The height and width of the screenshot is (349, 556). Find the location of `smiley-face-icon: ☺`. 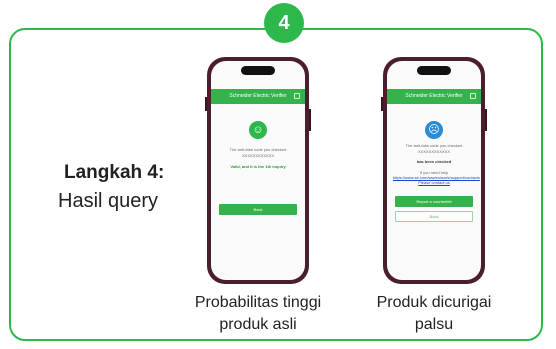

smiley-face-icon: ☺ is located at coordinates (258, 130).